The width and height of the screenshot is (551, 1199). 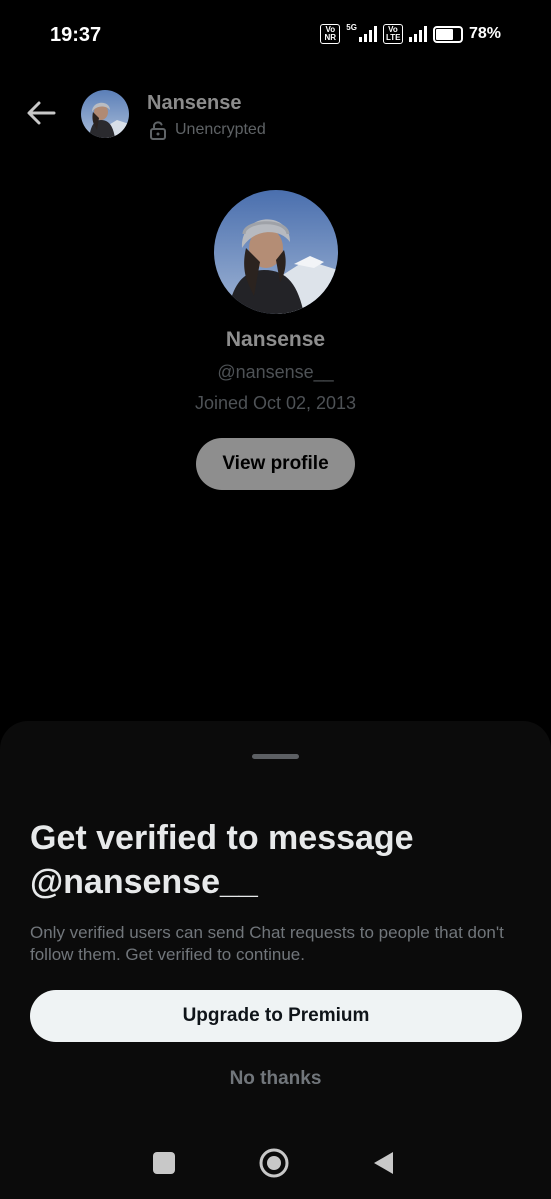 I want to click on profile-joined-date: Joined Oct 02, 2013, so click(x=275, y=403).